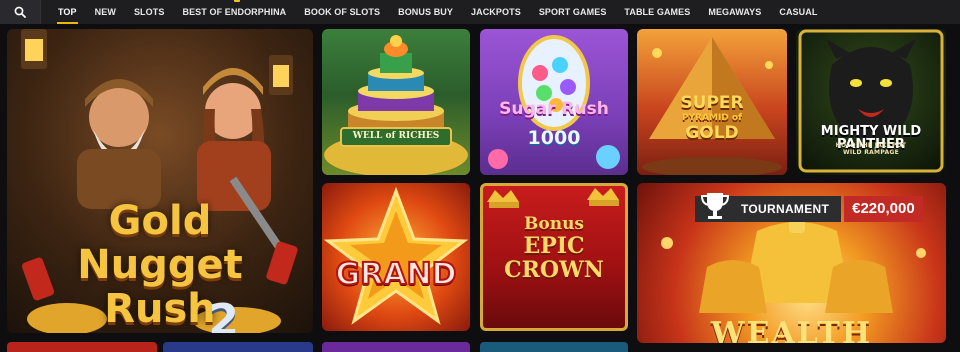 The height and width of the screenshot is (352, 960). Describe the element at coordinates (237, 1) in the screenshot. I see `promo-marker-icon` at that location.